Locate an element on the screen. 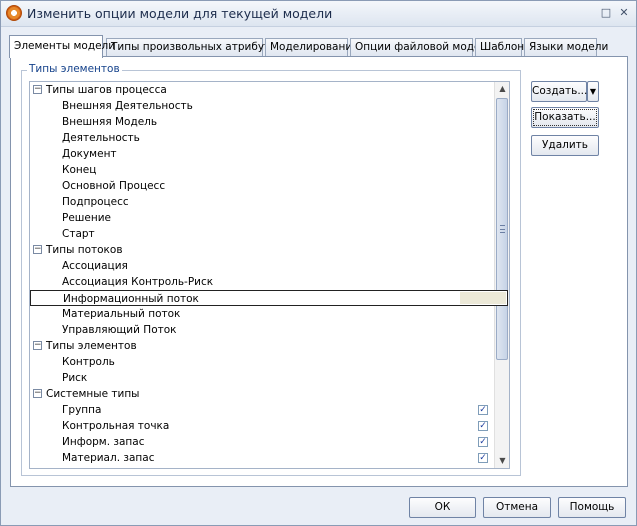 This screenshot has width=637, height=526. scroll-up-icon: ▲ is located at coordinates (502, 89).